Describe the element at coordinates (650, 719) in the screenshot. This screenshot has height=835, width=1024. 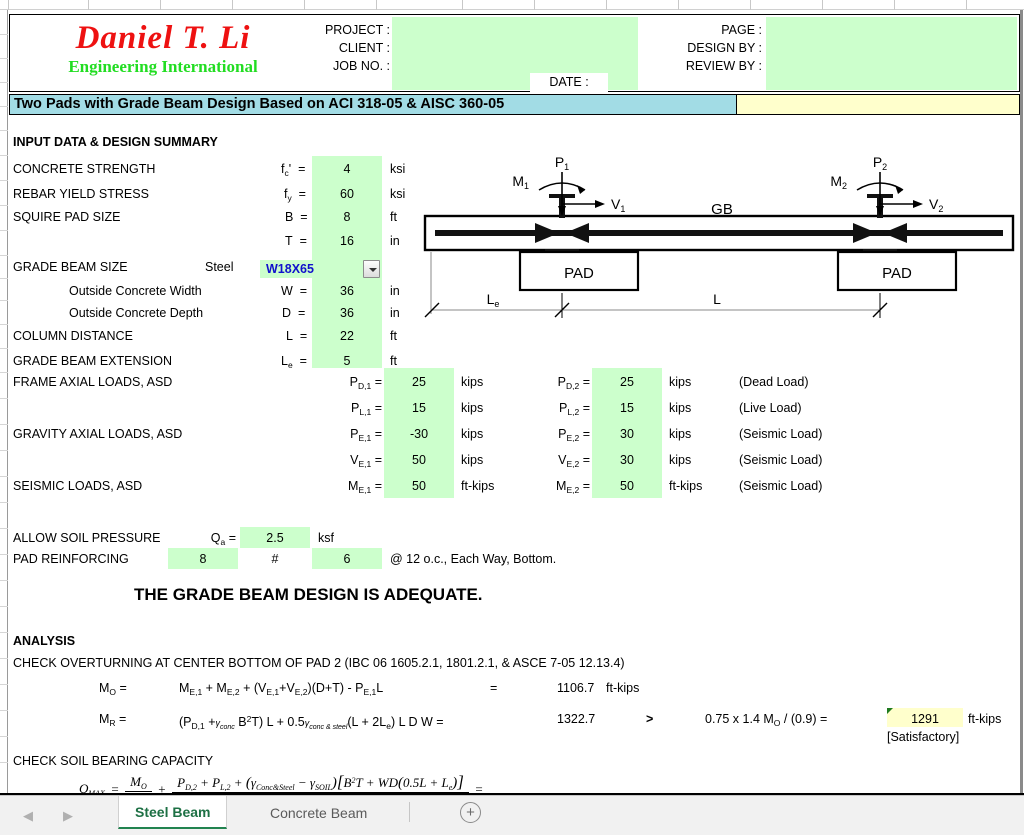
I see `mr-compare: >` at that location.